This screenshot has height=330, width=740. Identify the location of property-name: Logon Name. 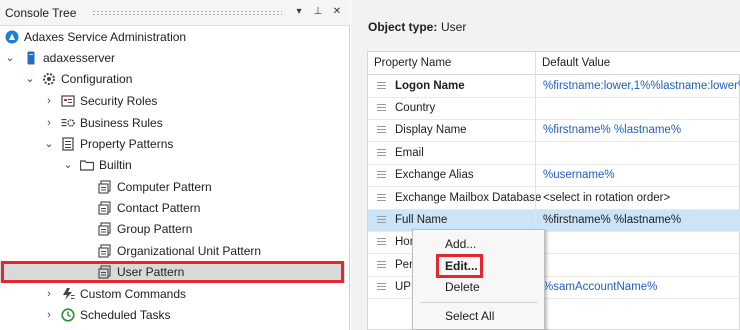
(430, 86).